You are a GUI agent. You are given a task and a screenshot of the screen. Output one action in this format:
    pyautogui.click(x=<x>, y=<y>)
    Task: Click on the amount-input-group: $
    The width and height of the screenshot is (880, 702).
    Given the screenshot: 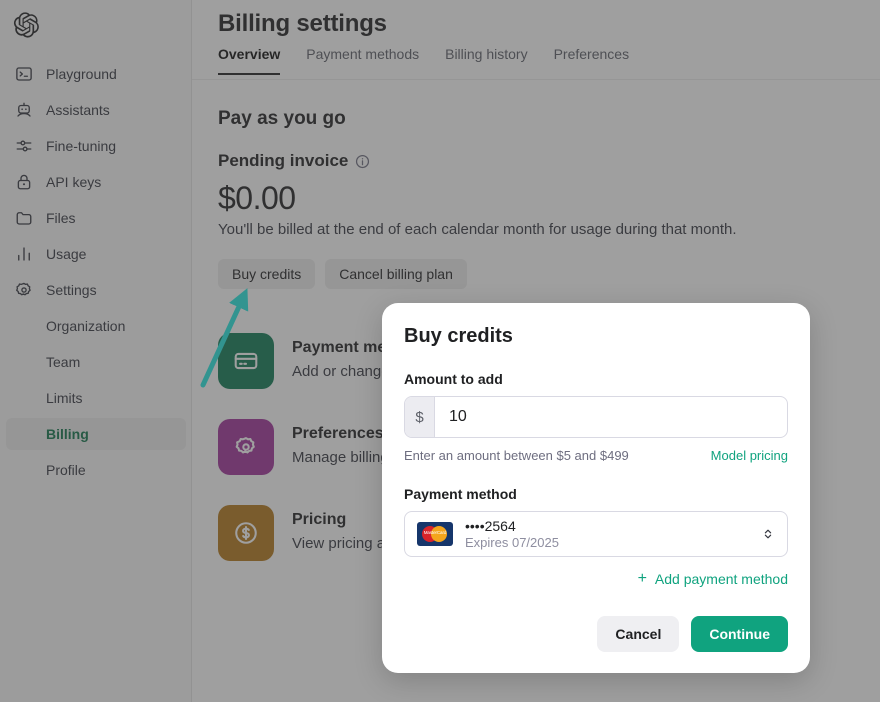 What is the action you would take?
    pyautogui.click(x=596, y=417)
    